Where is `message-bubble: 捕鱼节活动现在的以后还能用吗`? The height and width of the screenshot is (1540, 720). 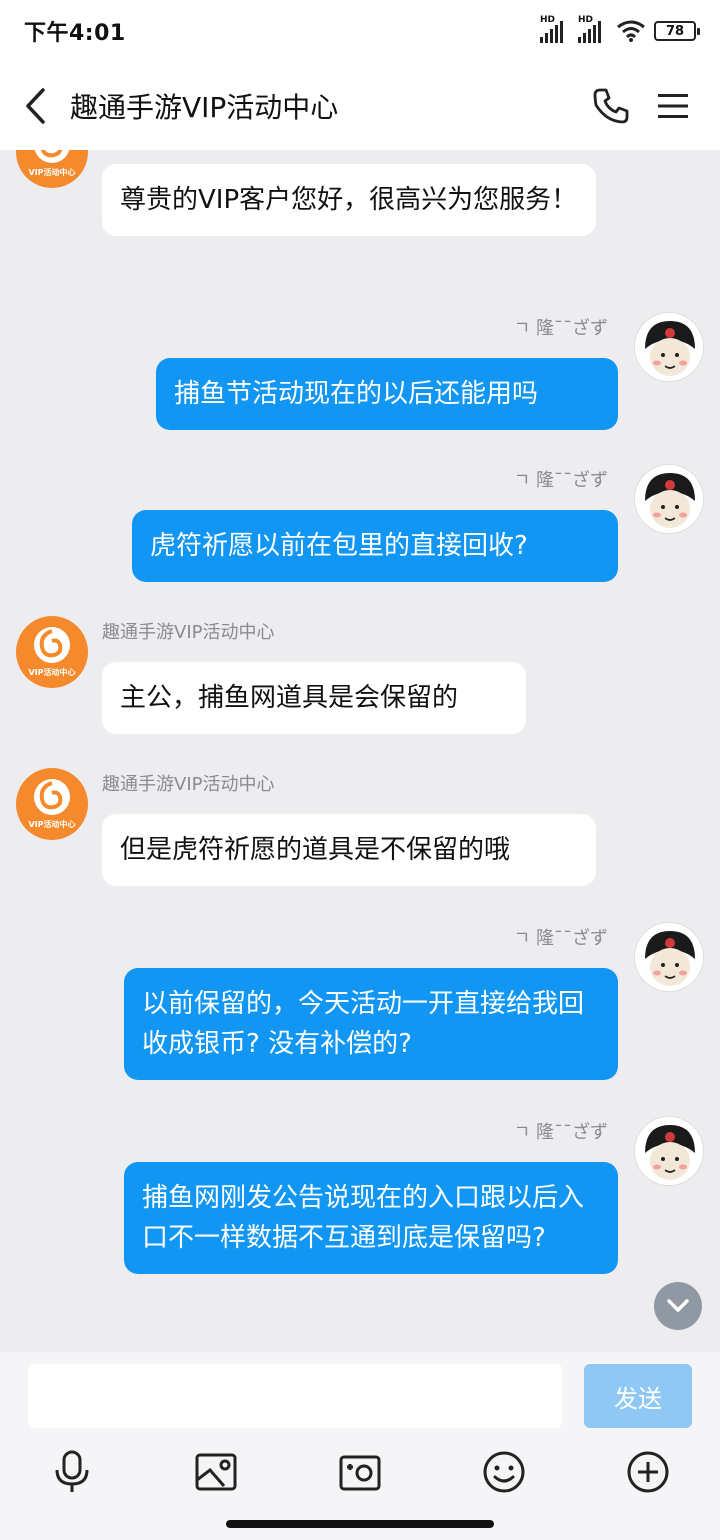
message-bubble: 捕鱼节活动现在的以后还能用吗 is located at coordinates (387, 394).